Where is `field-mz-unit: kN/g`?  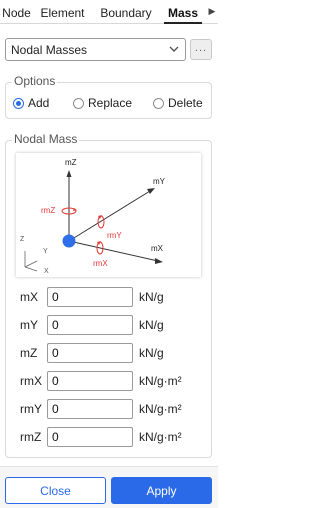
field-mz-unit: kN/g is located at coordinates (151, 353).